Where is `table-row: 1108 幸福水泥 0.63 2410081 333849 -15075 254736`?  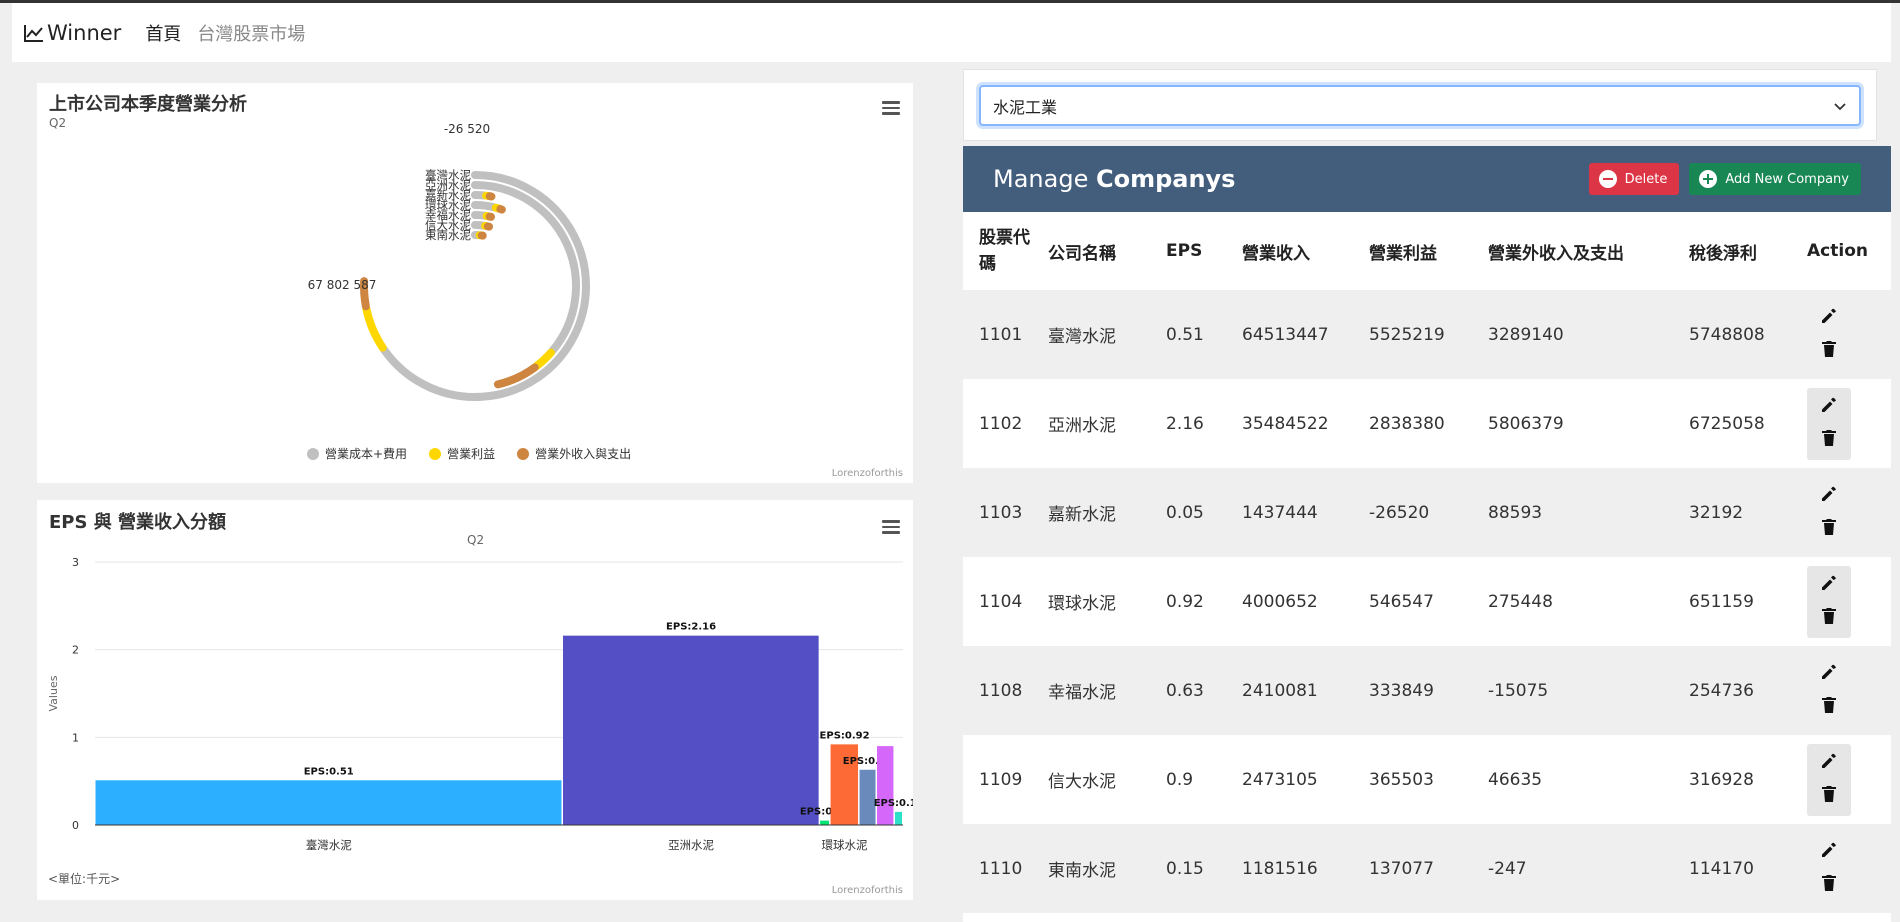
table-row: 1108 幸福水泥 0.63 2410081 333849 -15075 254736 is located at coordinates (1427, 690).